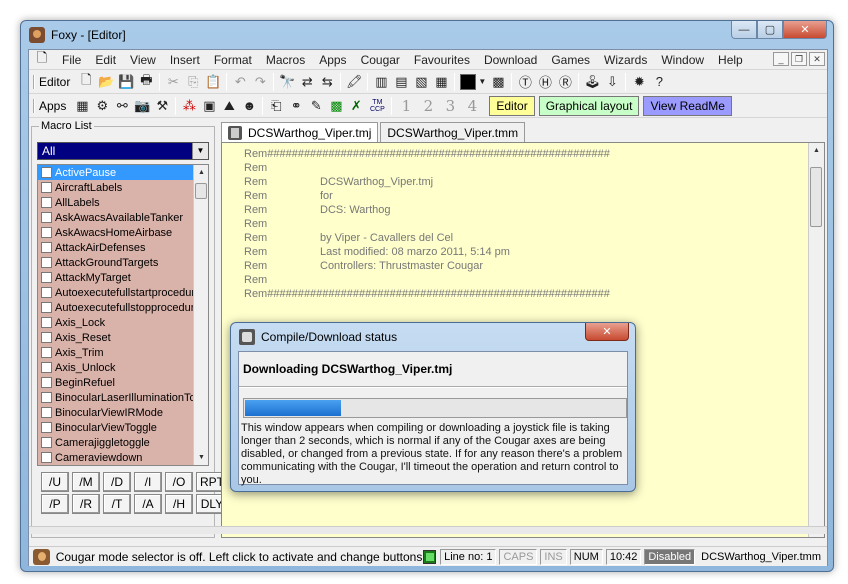  Describe the element at coordinates (116, 172) in the screenshot. I see `macro-list-item: ActivePause` at that location.